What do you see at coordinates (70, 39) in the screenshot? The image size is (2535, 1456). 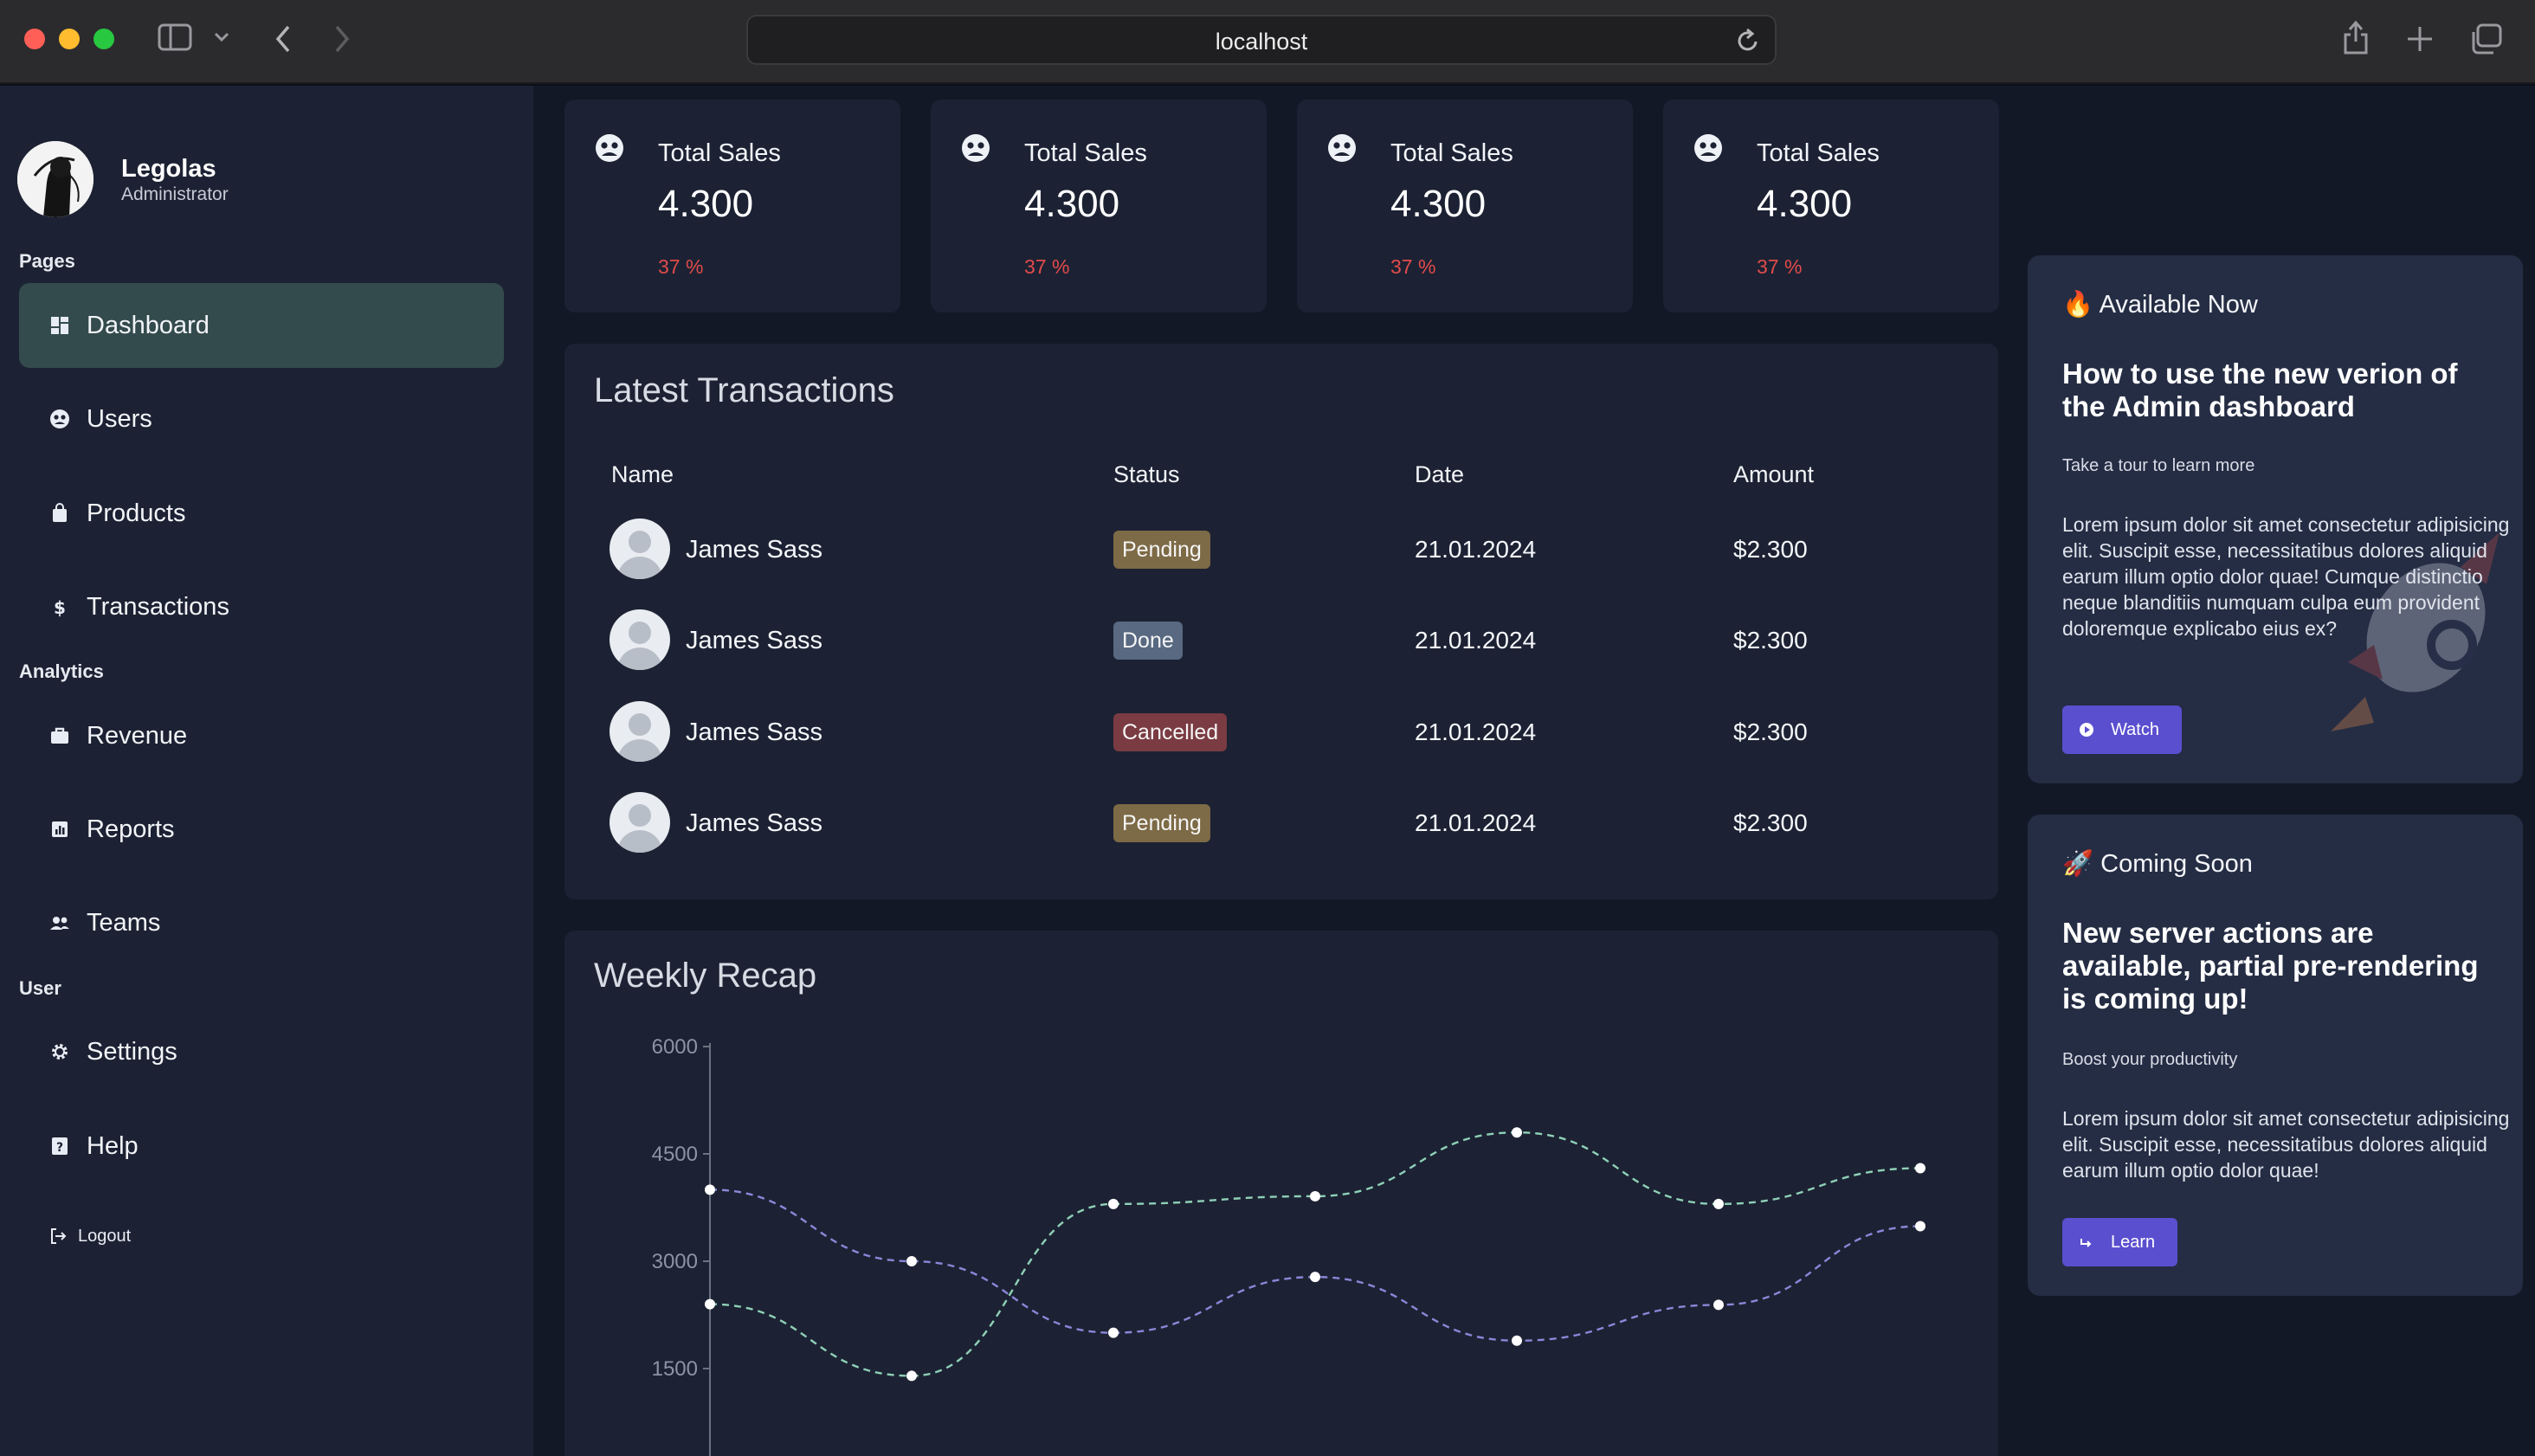 I see `minimize-window-button` at bounding box center [70, 39].